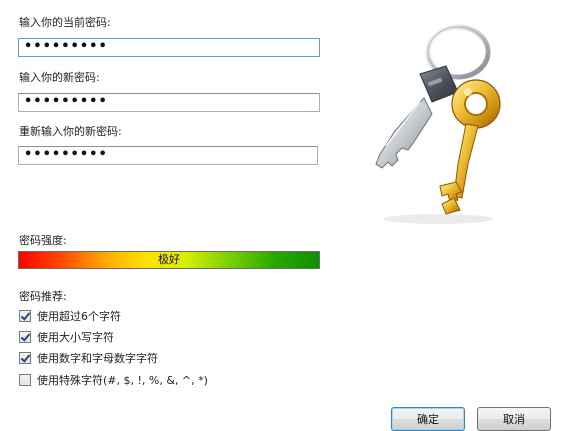  I want to click on recommendation-label: 使用特殊字符(#, $, !, %, &, ^, *), so click(122, 380).